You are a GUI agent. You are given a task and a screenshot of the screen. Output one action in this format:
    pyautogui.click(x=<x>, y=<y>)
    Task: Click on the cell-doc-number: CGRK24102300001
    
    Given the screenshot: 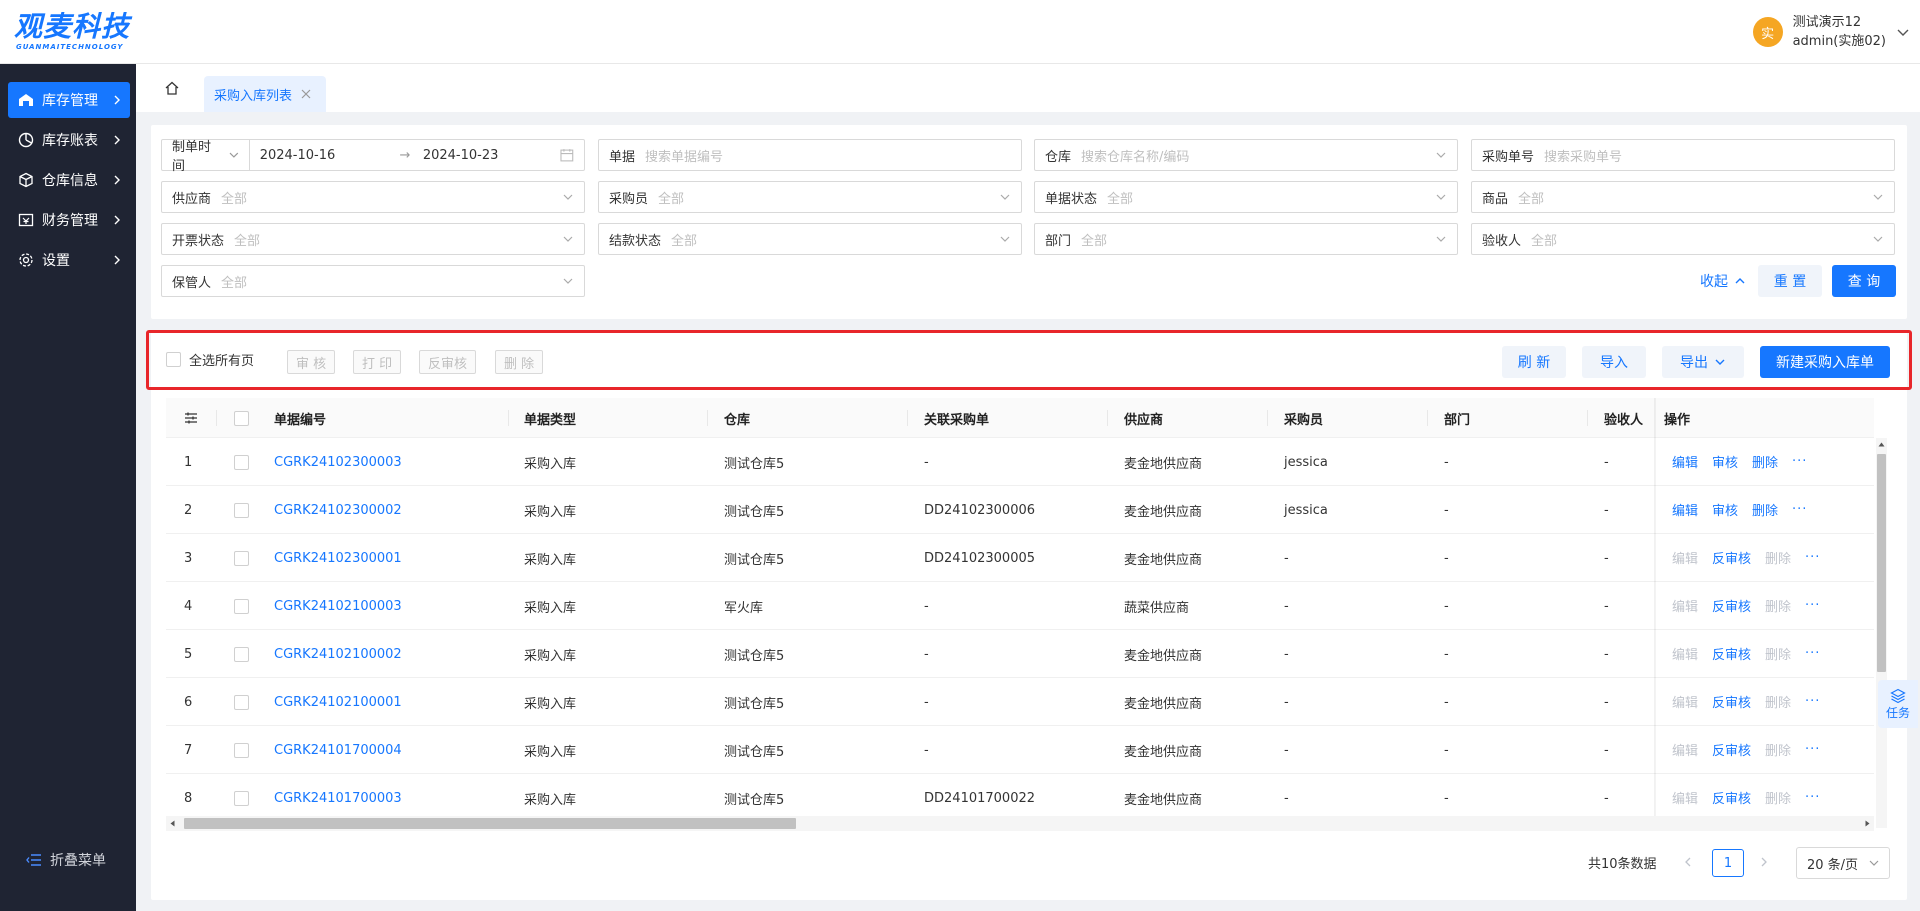 What is the action you would take?
    pyautogui.click(x=338, y=558)
    